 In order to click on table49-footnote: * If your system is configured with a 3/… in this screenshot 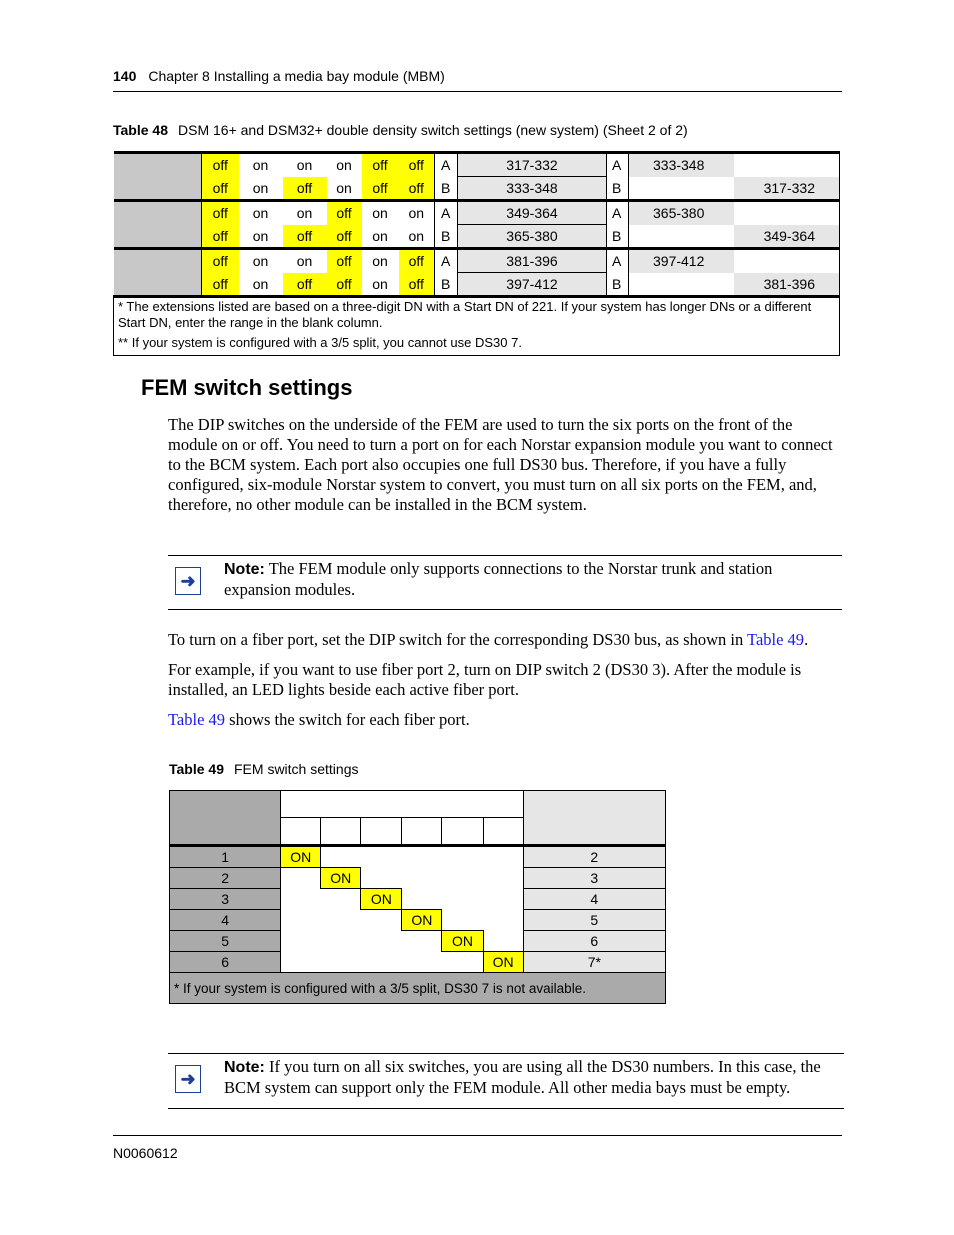, I will do `click(417, 988)`.